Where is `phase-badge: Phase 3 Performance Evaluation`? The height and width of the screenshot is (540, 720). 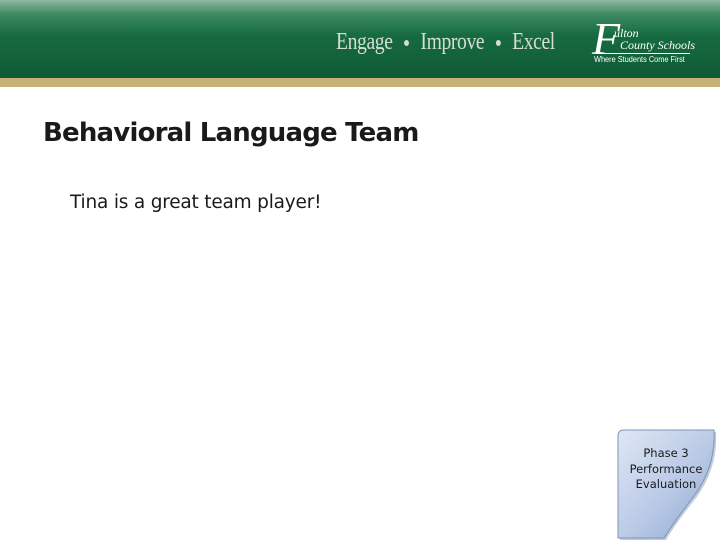
phase-badge: Phase 3 Performance Evaluation is located at coordinates (668, 484).